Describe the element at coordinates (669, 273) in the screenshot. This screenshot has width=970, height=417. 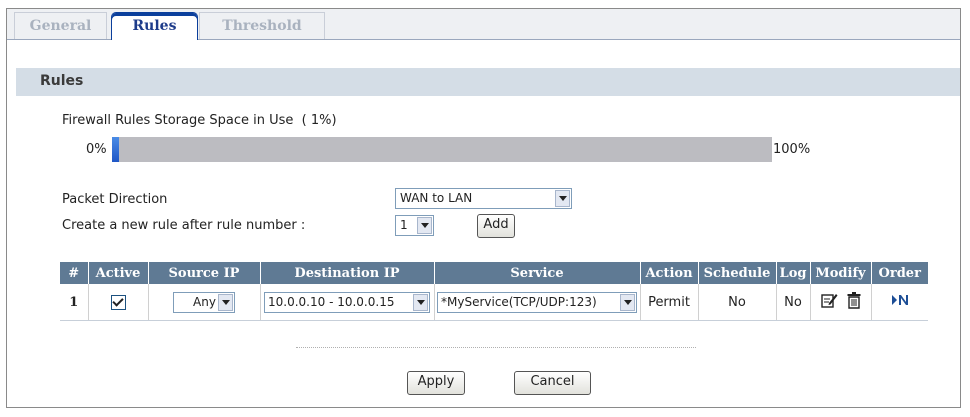
I see `header-action: Action` at that location.